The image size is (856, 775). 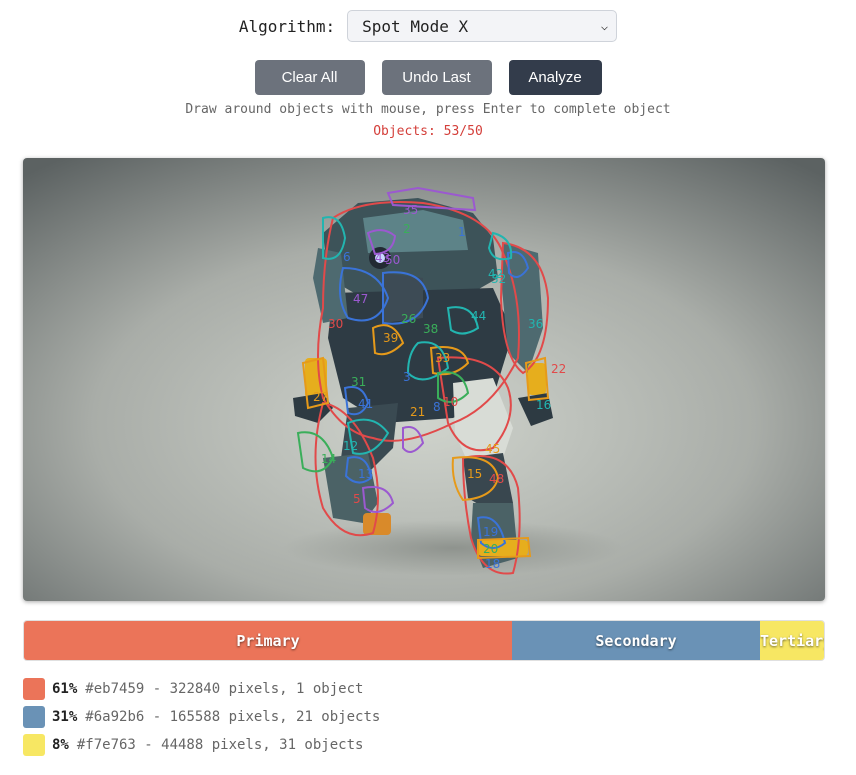 I want to click on object-label-18: 18, so click(x=492, y=564).